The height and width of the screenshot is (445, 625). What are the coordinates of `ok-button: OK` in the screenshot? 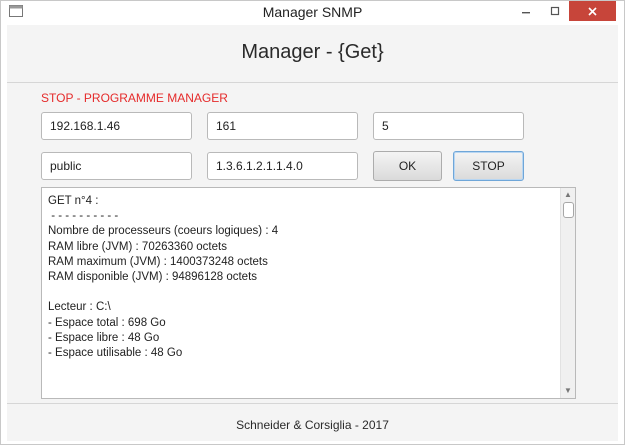 It's located at (407, 166).